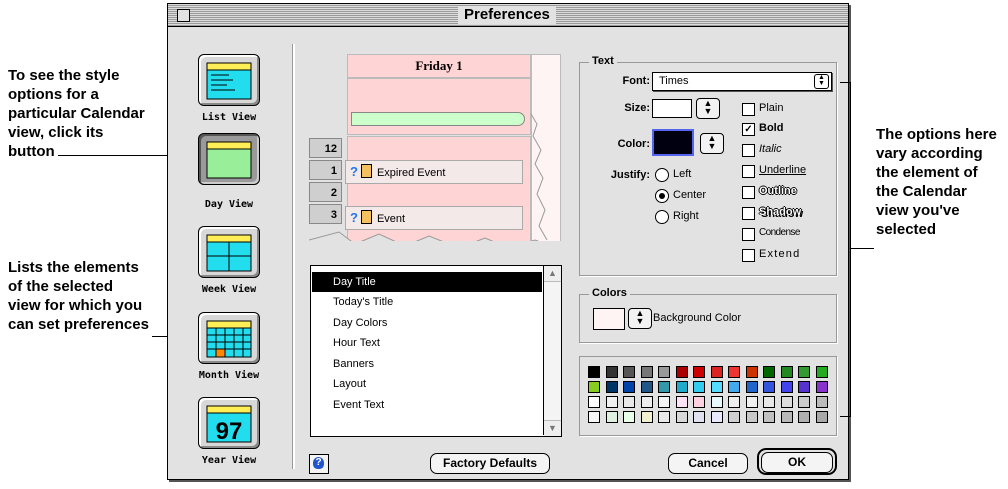 The image size is (1008, 489). Describe the element at coordinates (748, 109) in the screenshot. I see `plain-checkbox` at that location.